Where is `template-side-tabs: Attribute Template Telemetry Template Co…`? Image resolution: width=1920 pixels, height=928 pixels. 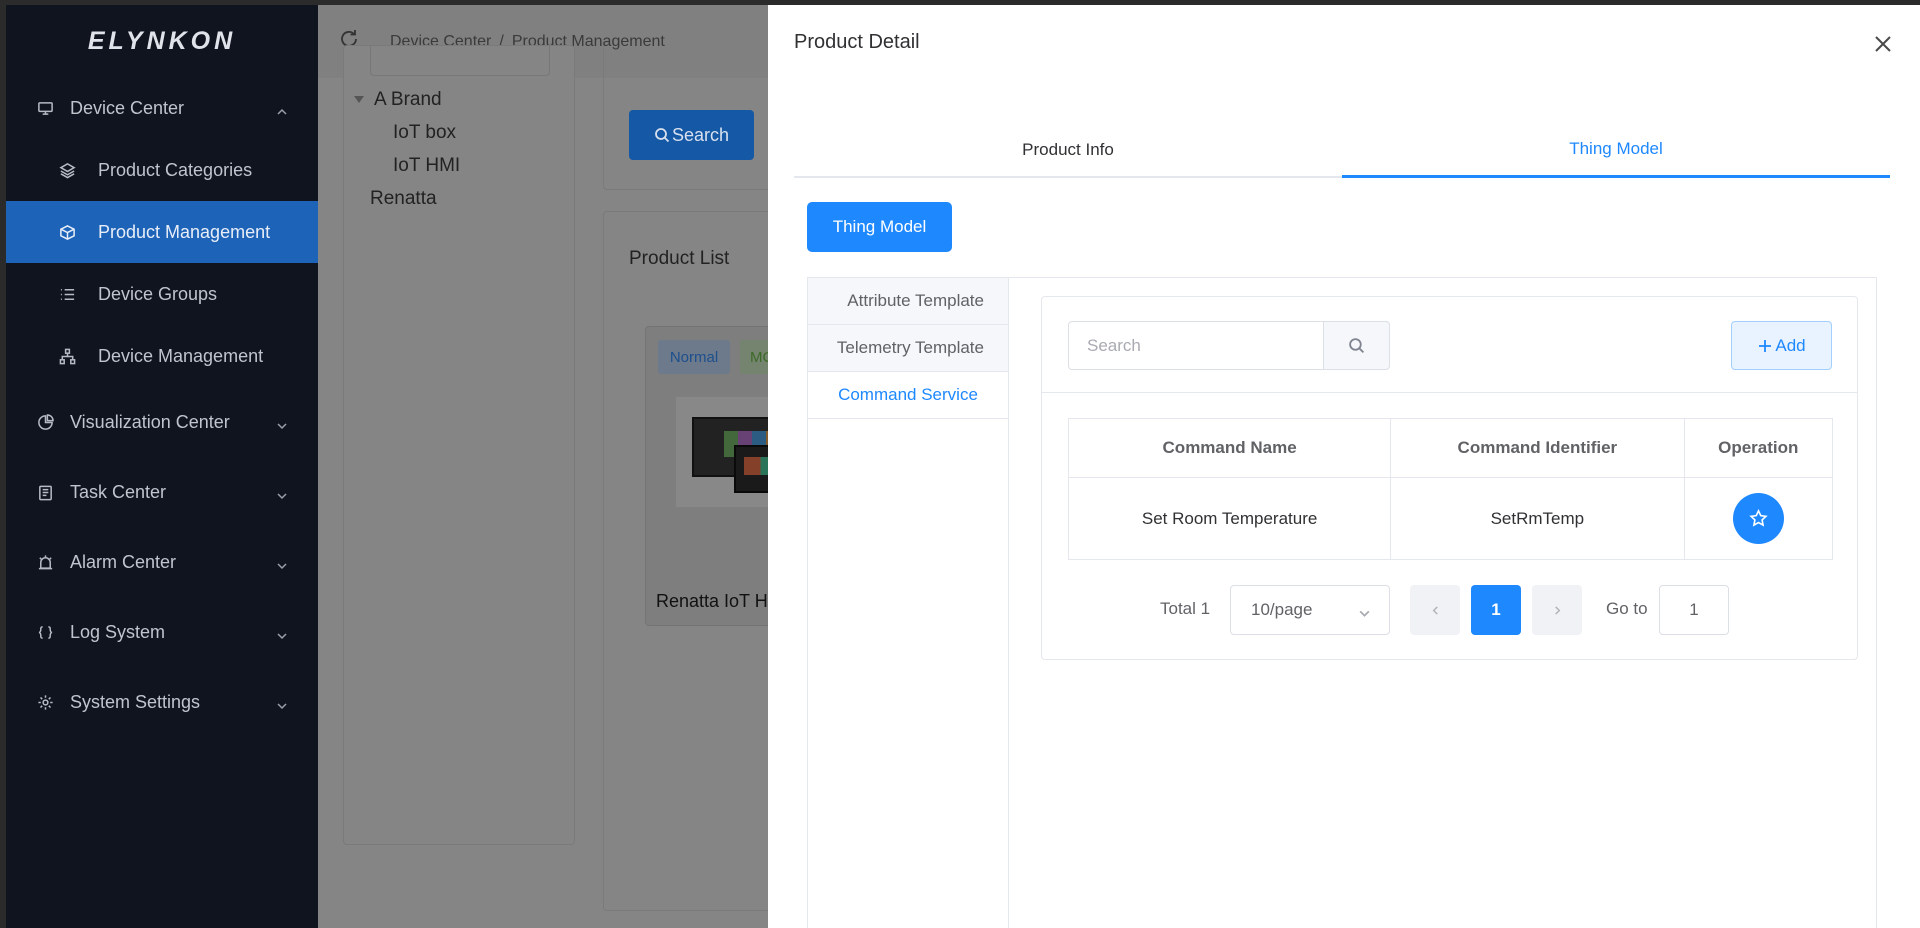 template-side-tabs: Attribute Template Telemetry Template Co… is located at coordinates (908, 603).